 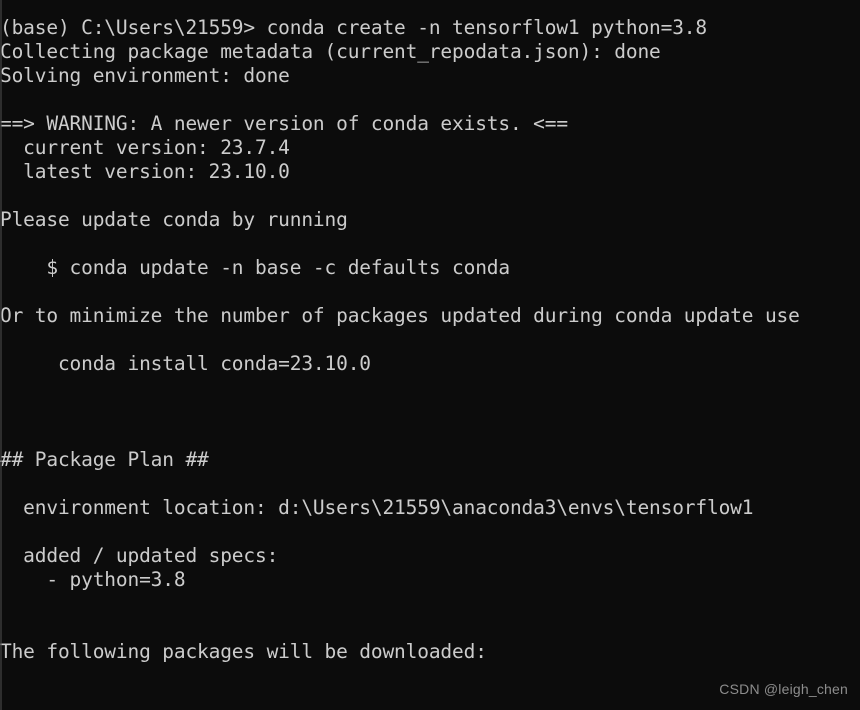 I want to click on window-left-border, so click(x=1, y=355).